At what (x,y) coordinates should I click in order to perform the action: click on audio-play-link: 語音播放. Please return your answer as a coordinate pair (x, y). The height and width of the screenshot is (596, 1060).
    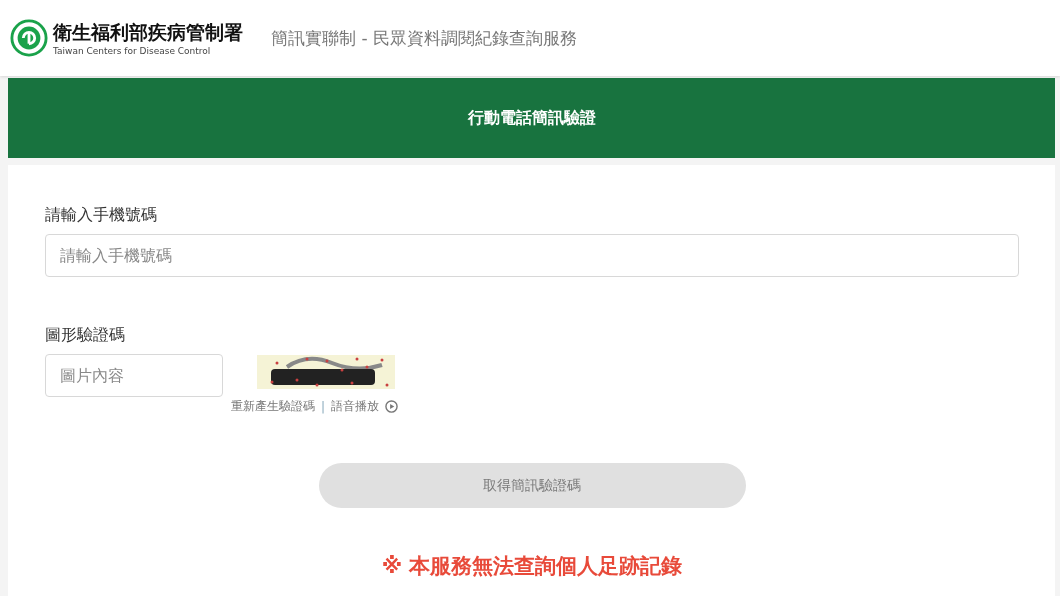
    Looking at the image, I should click on (355, 406).